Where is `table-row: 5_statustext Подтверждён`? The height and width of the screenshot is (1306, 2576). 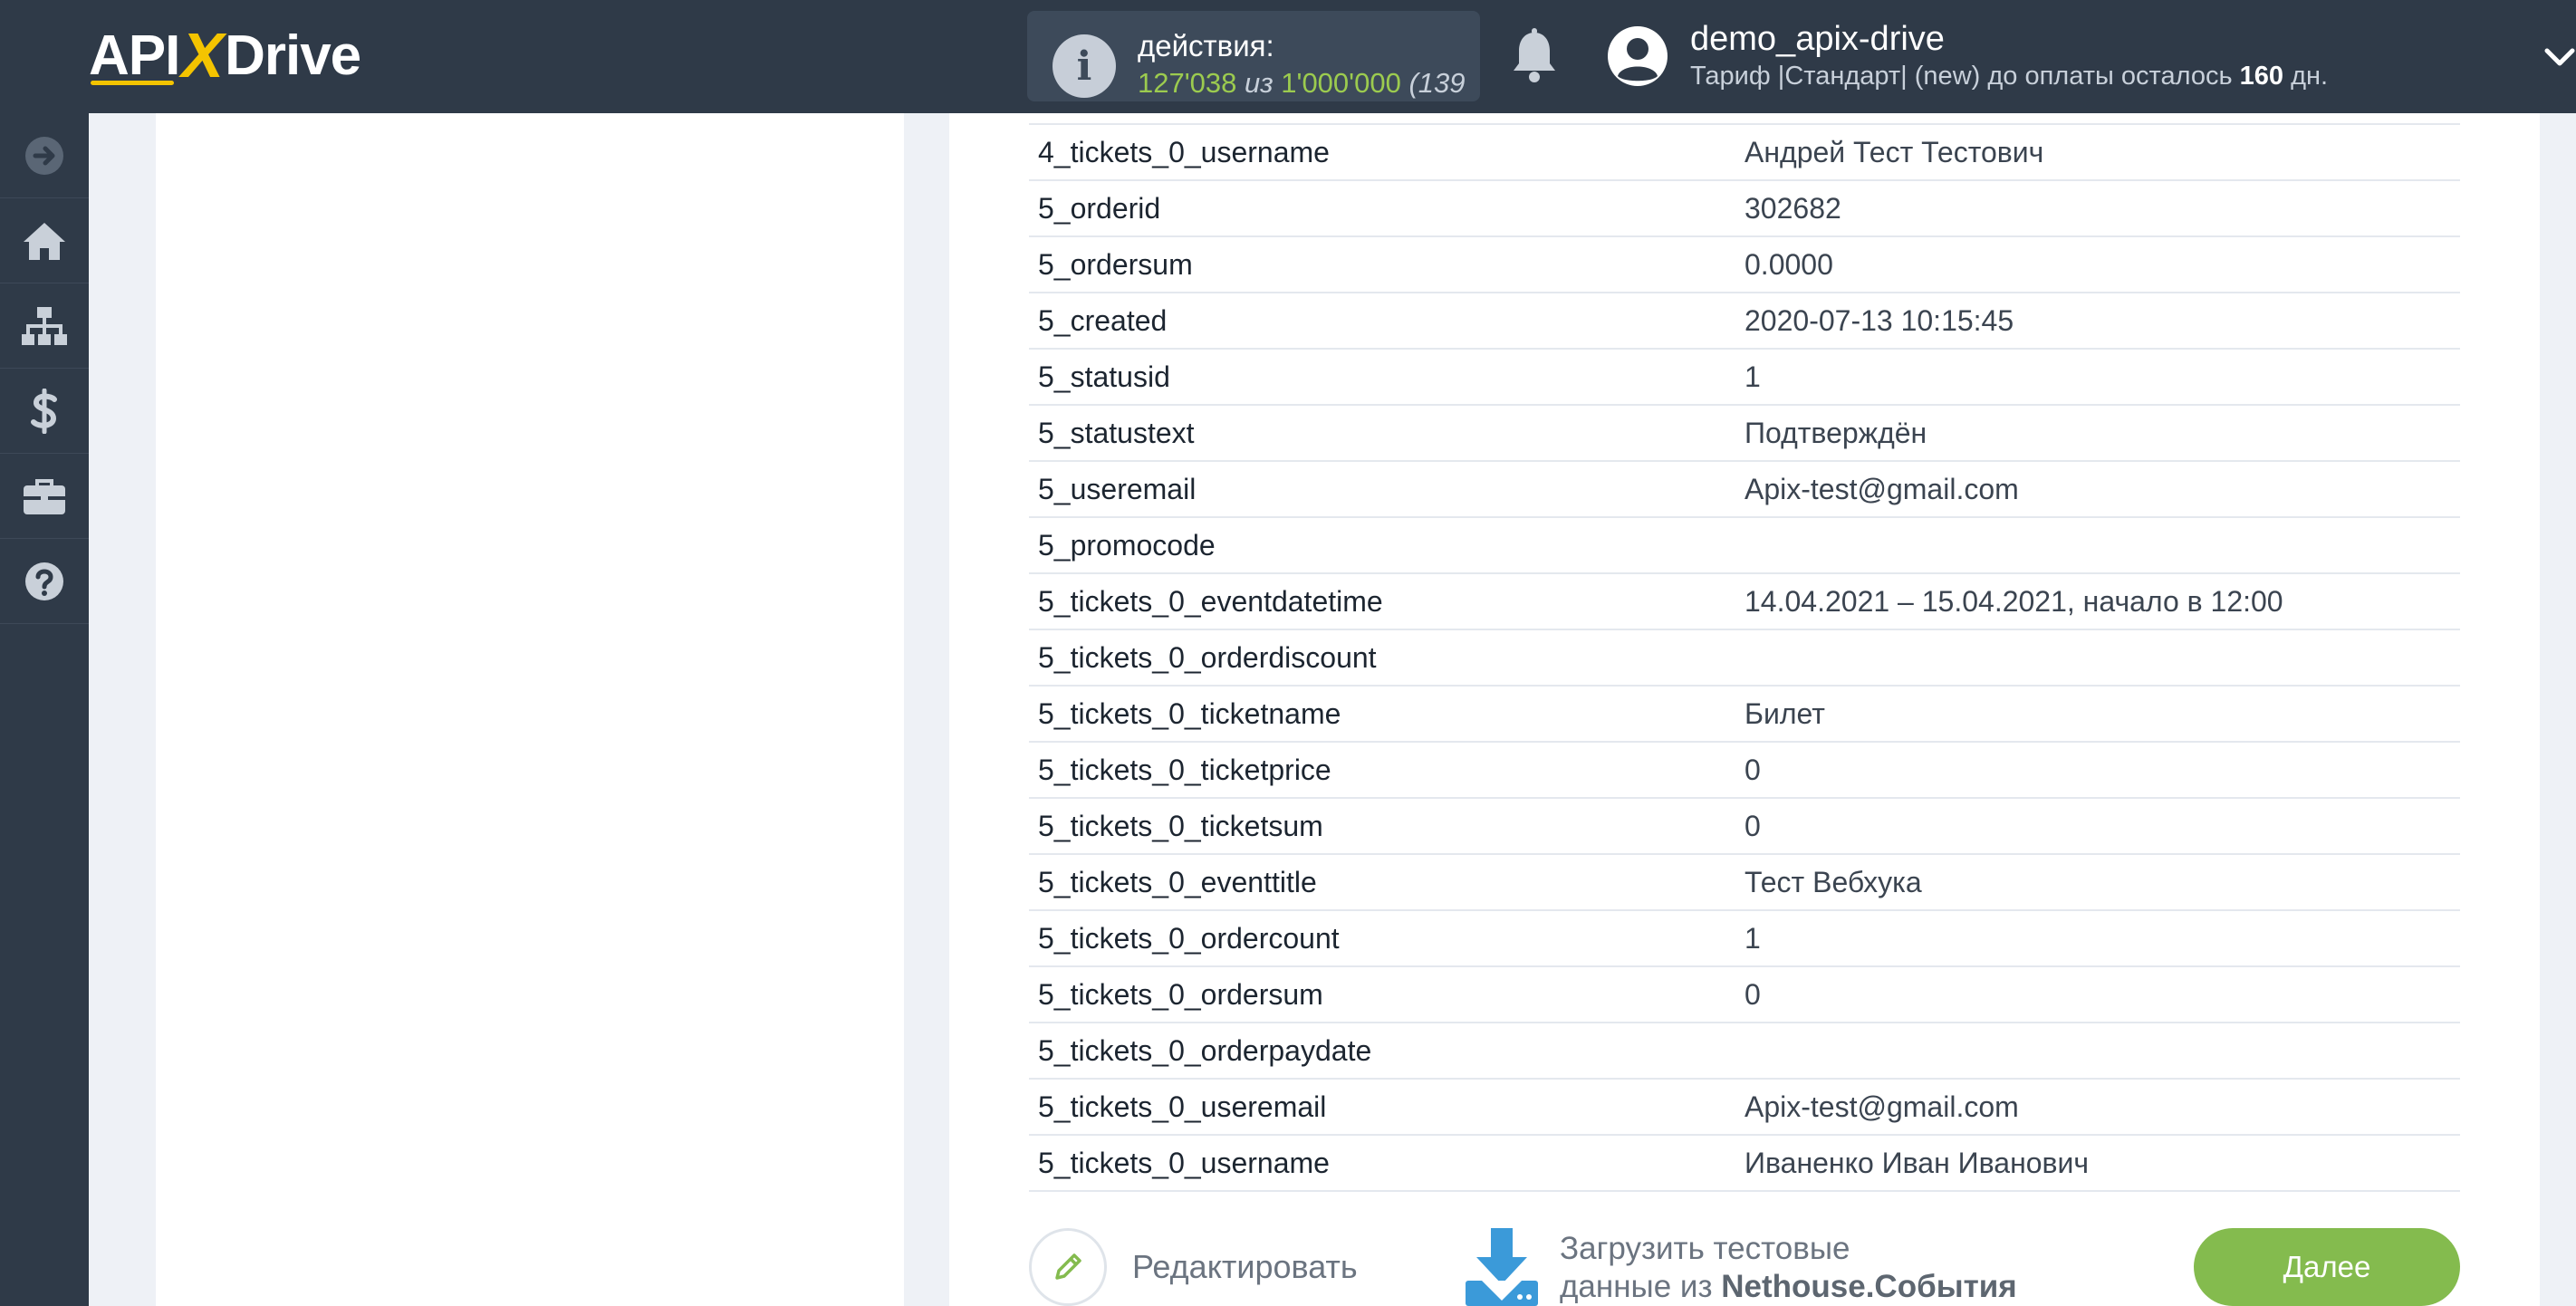
table-row: 5_statustext Подтверждён is located at coordinates (1744, 434).